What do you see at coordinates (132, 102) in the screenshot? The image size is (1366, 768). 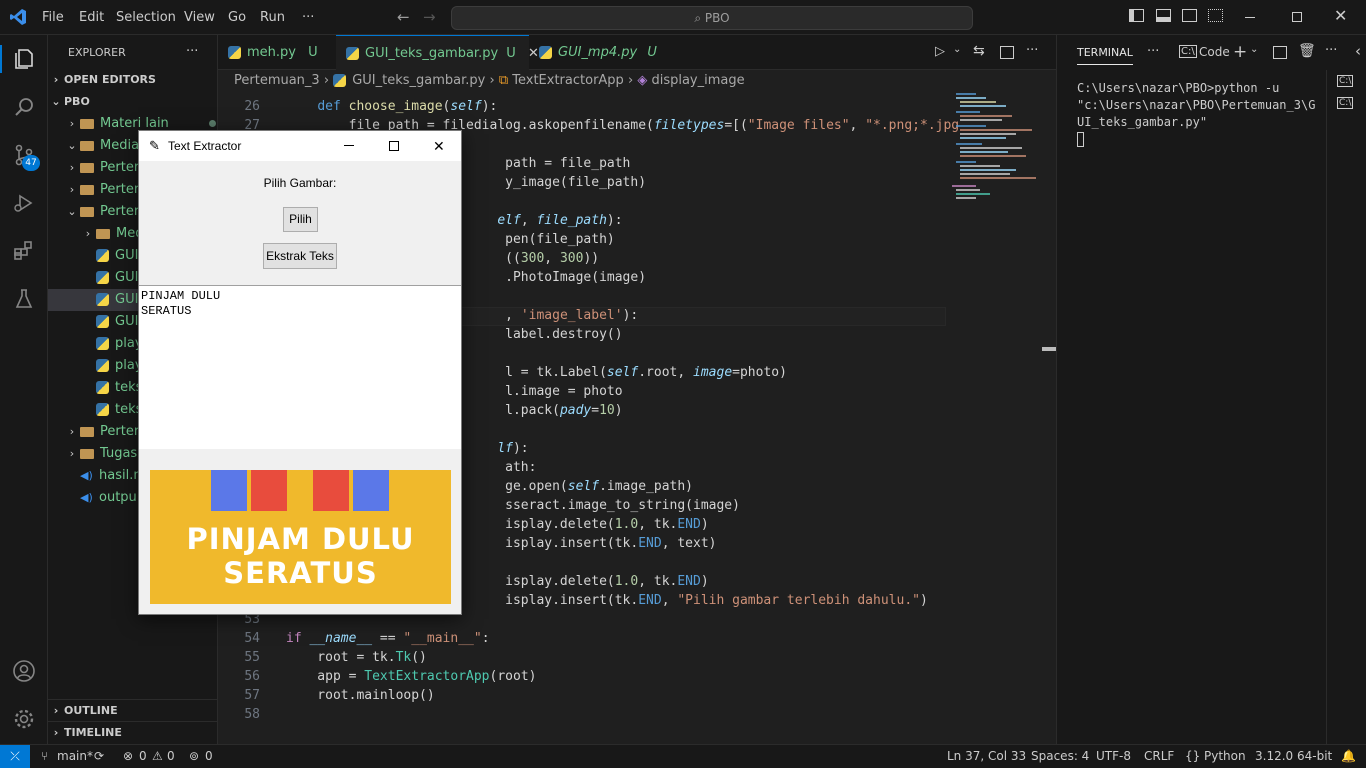 I see `pbo-root-folder: ⌄ PBO` at bounding box center [132, 102].